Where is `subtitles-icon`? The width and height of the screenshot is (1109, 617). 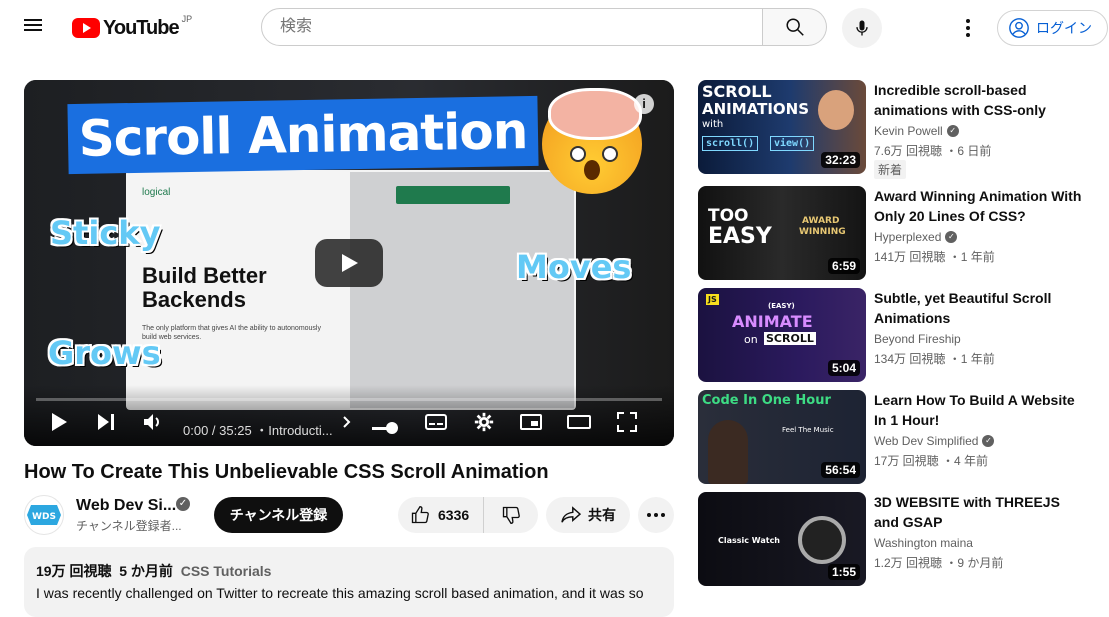
subtitles-icon is located at coordinates (436, 422).